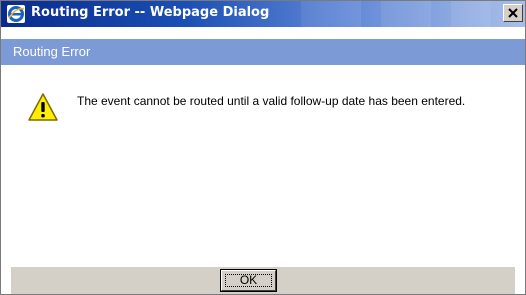 The height and width of the screenshot is (295, 526). What do you see at coordinates (150, 12) in the screenshot?
I see `window-title: Routing Error -- Webpage Dialog` at bounding box center [150, 12].